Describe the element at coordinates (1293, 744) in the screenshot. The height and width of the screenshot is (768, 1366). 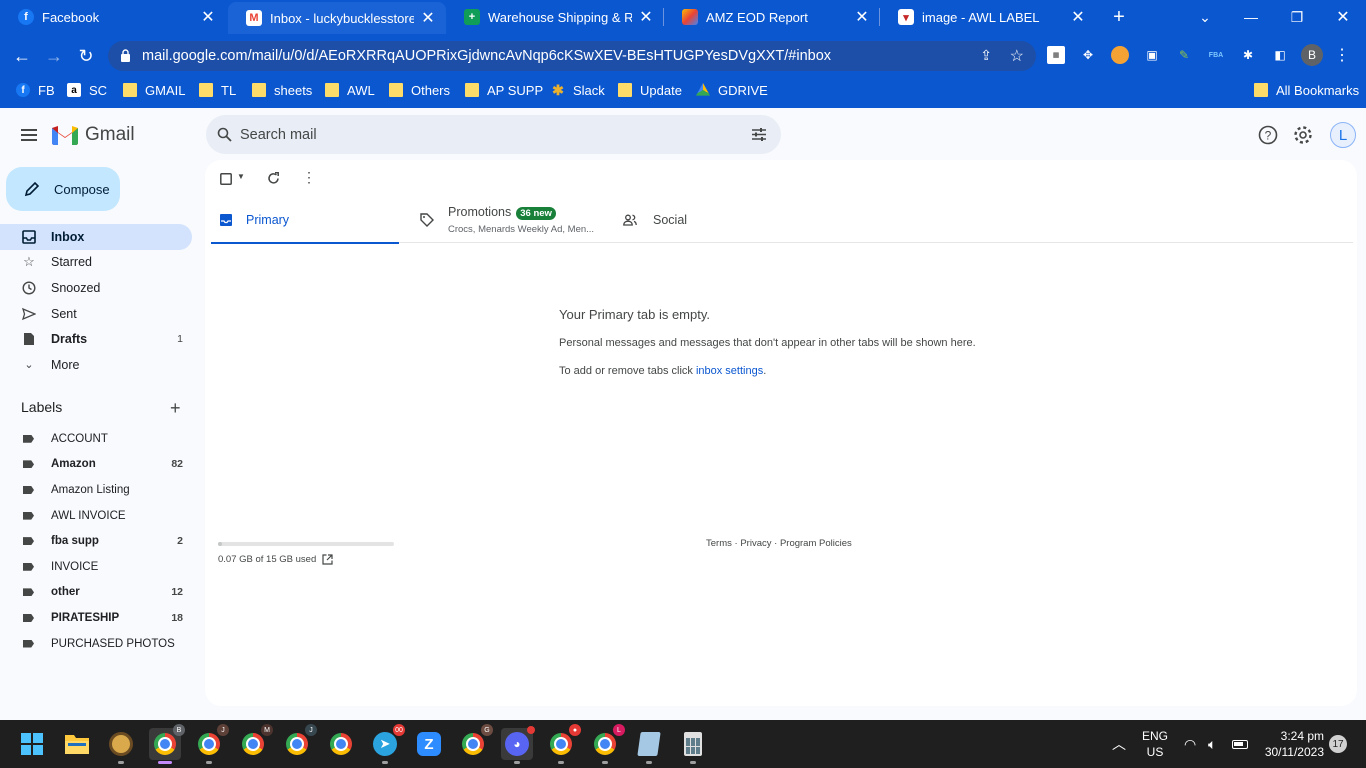
I see `clock: 3:24 pm 30/11/2023` at that location.